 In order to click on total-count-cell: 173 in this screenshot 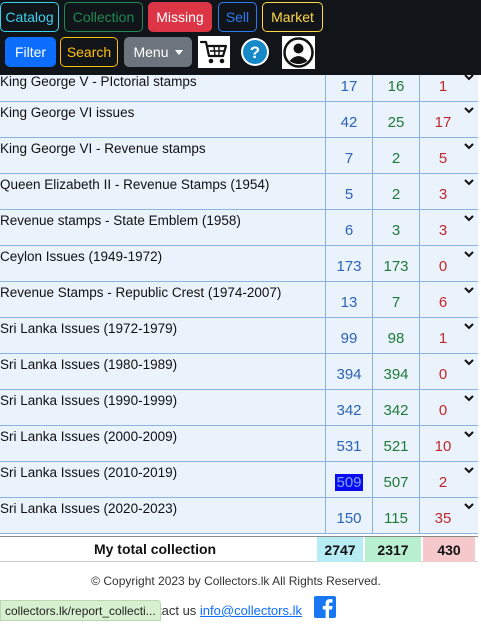, I will do `click(349, 266)`.